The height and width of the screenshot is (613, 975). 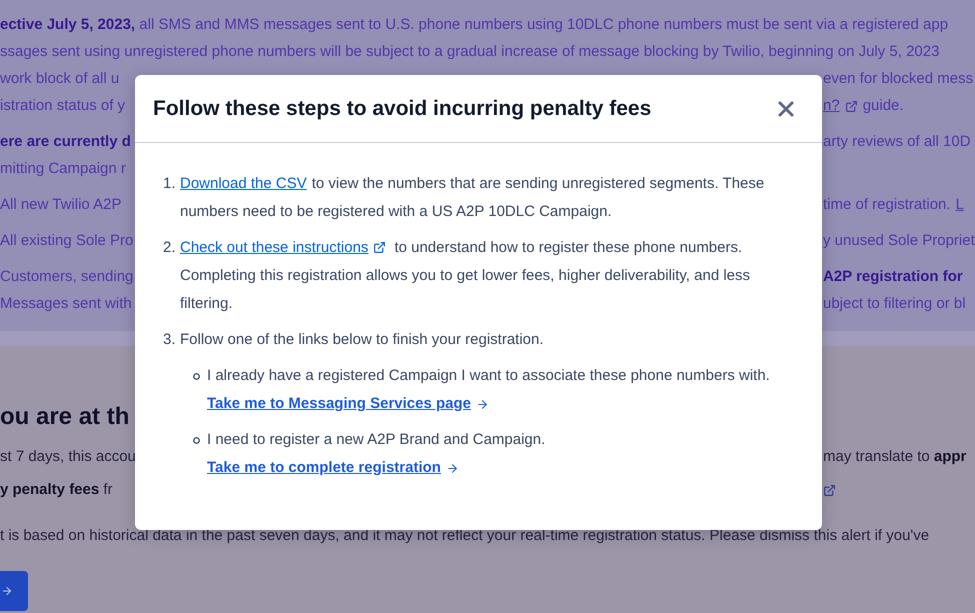 I want to click on notice-text: ere are currently d, so click(x=65, y=142).